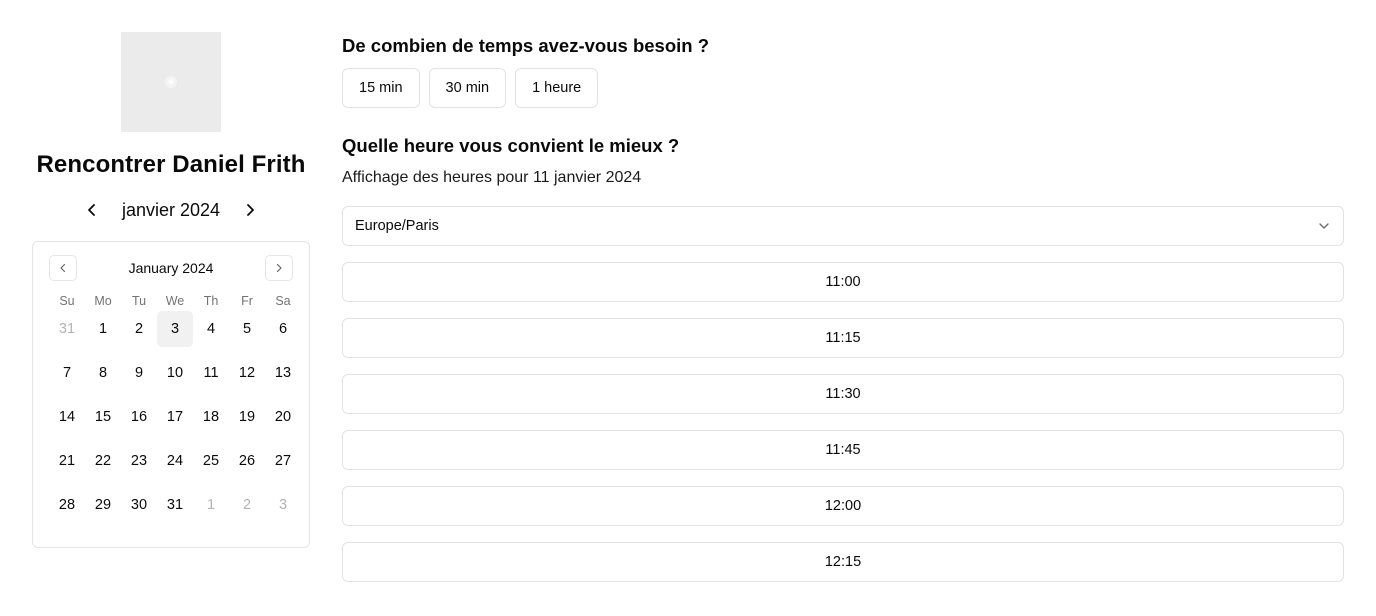  What do you see at coordinates (283, 373) in the screenshot?
I see `calendar-day: 13` at bounding box center [283, 373].